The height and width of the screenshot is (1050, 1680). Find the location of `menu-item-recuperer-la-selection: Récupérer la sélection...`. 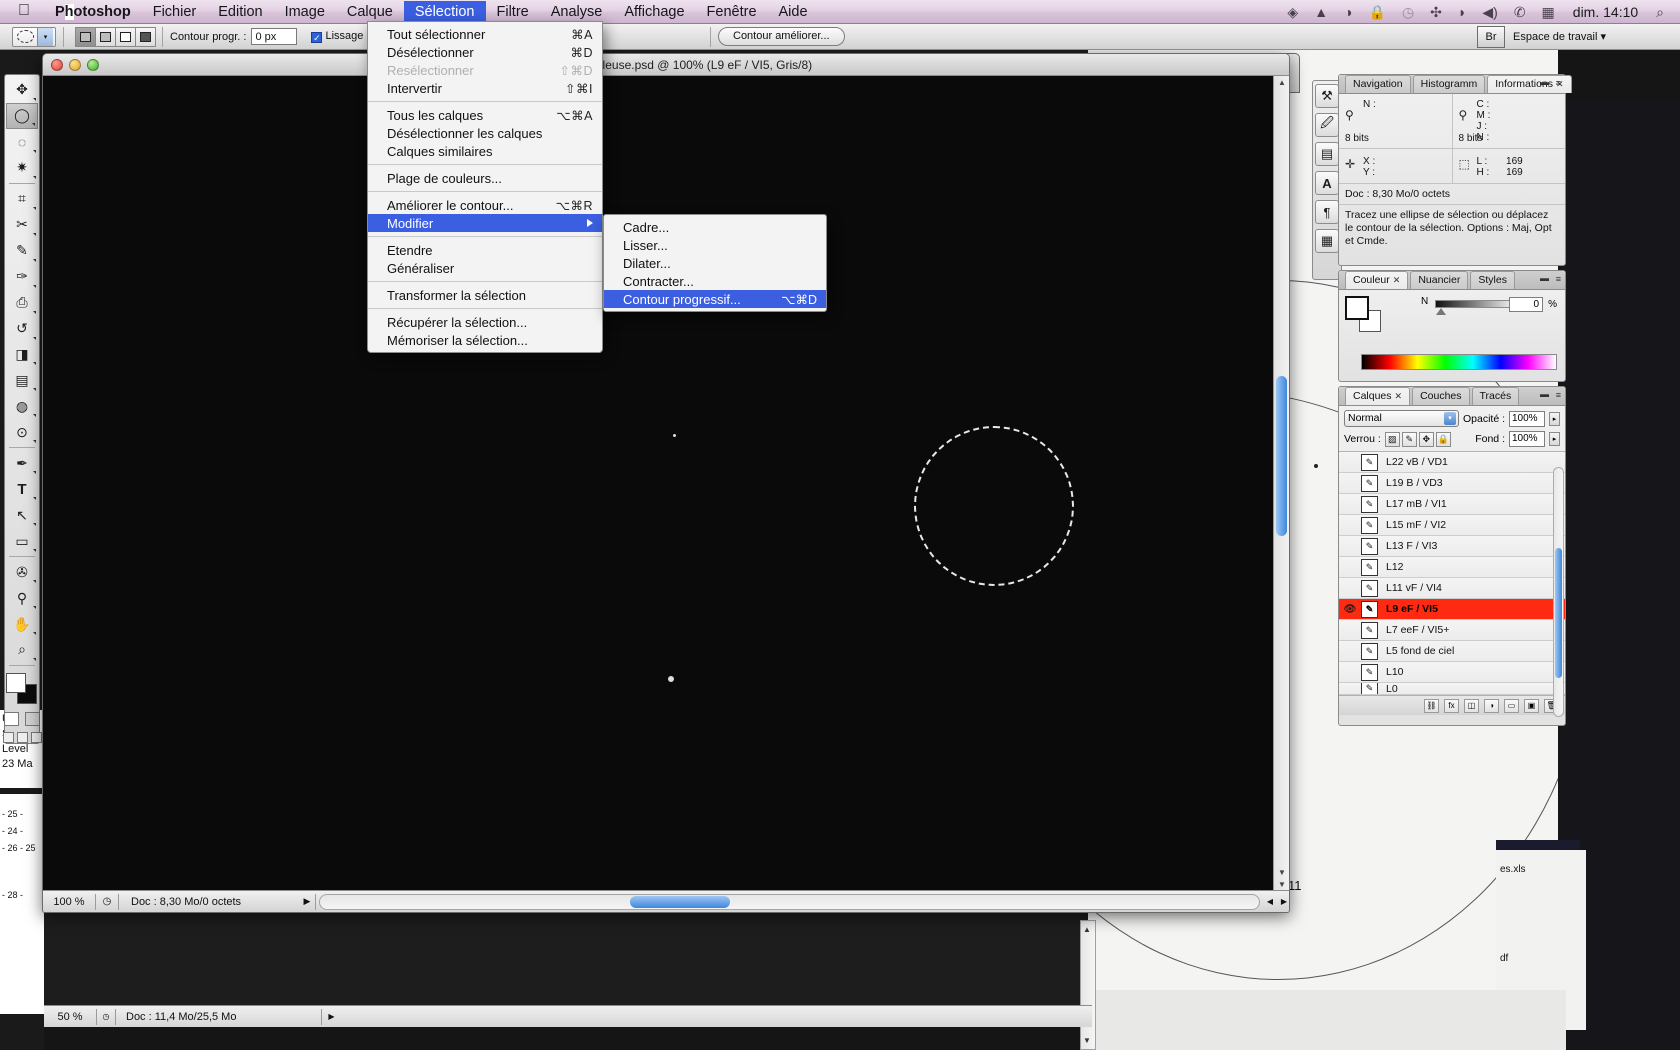

menu-item-recuperer-la-selection: Récupérer la sélection... is located at coordinates (485, 322).